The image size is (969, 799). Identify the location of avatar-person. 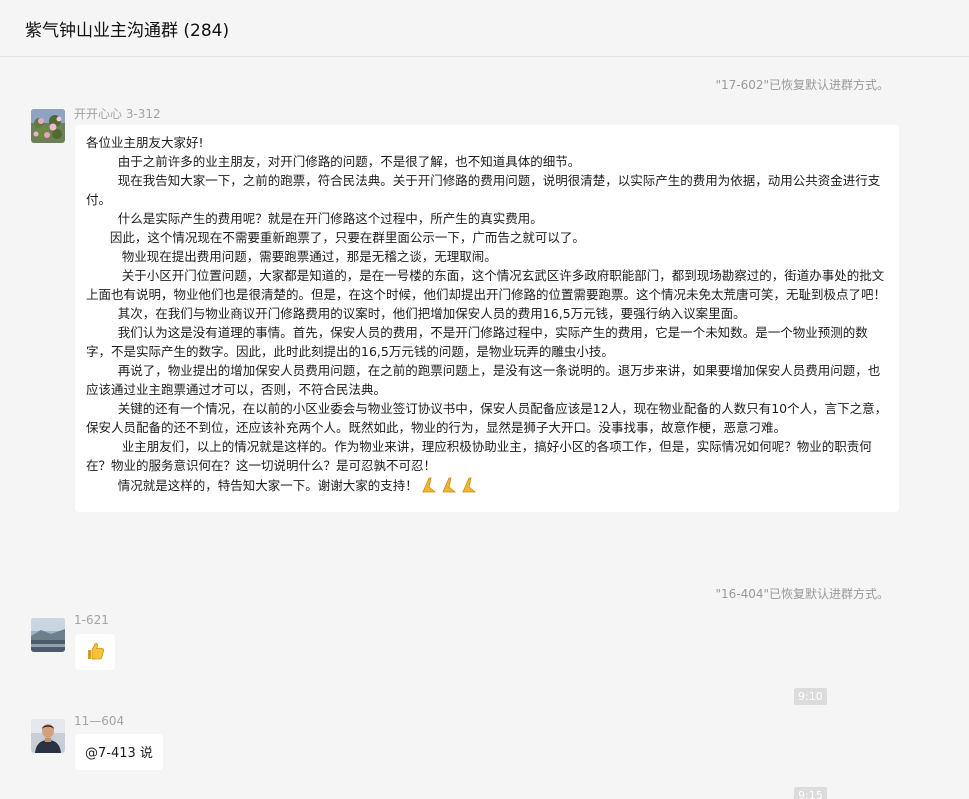
(48, 736).